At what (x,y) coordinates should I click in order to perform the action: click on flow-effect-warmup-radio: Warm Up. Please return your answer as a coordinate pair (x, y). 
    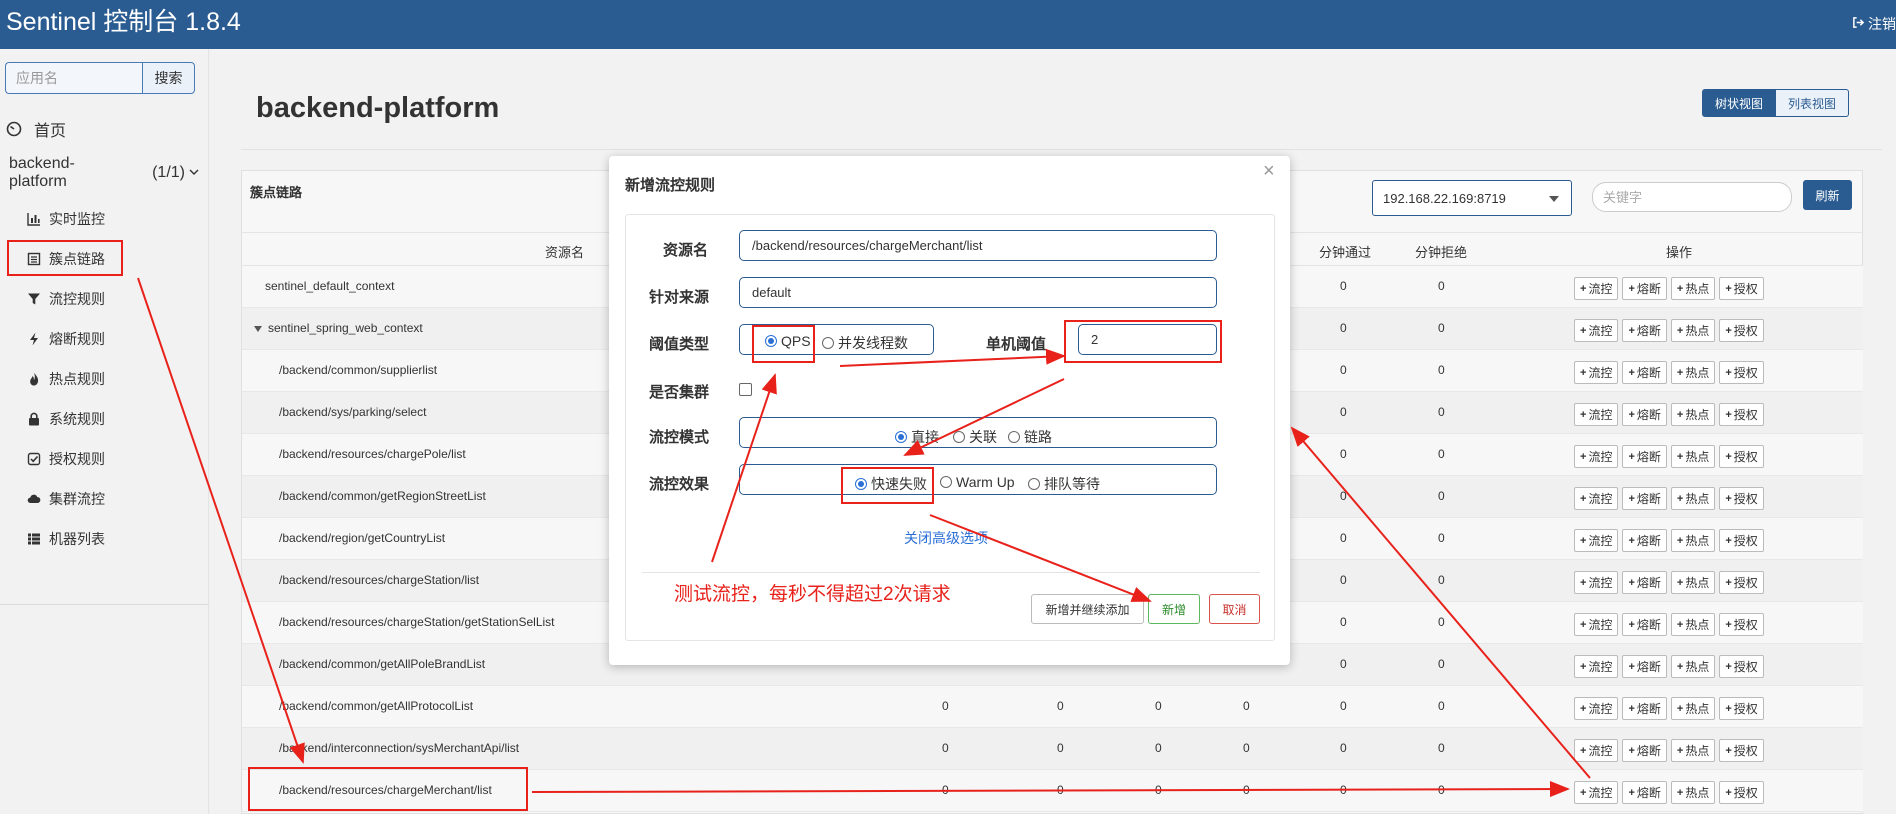
    Looking at the image, I should click on (977, 482).